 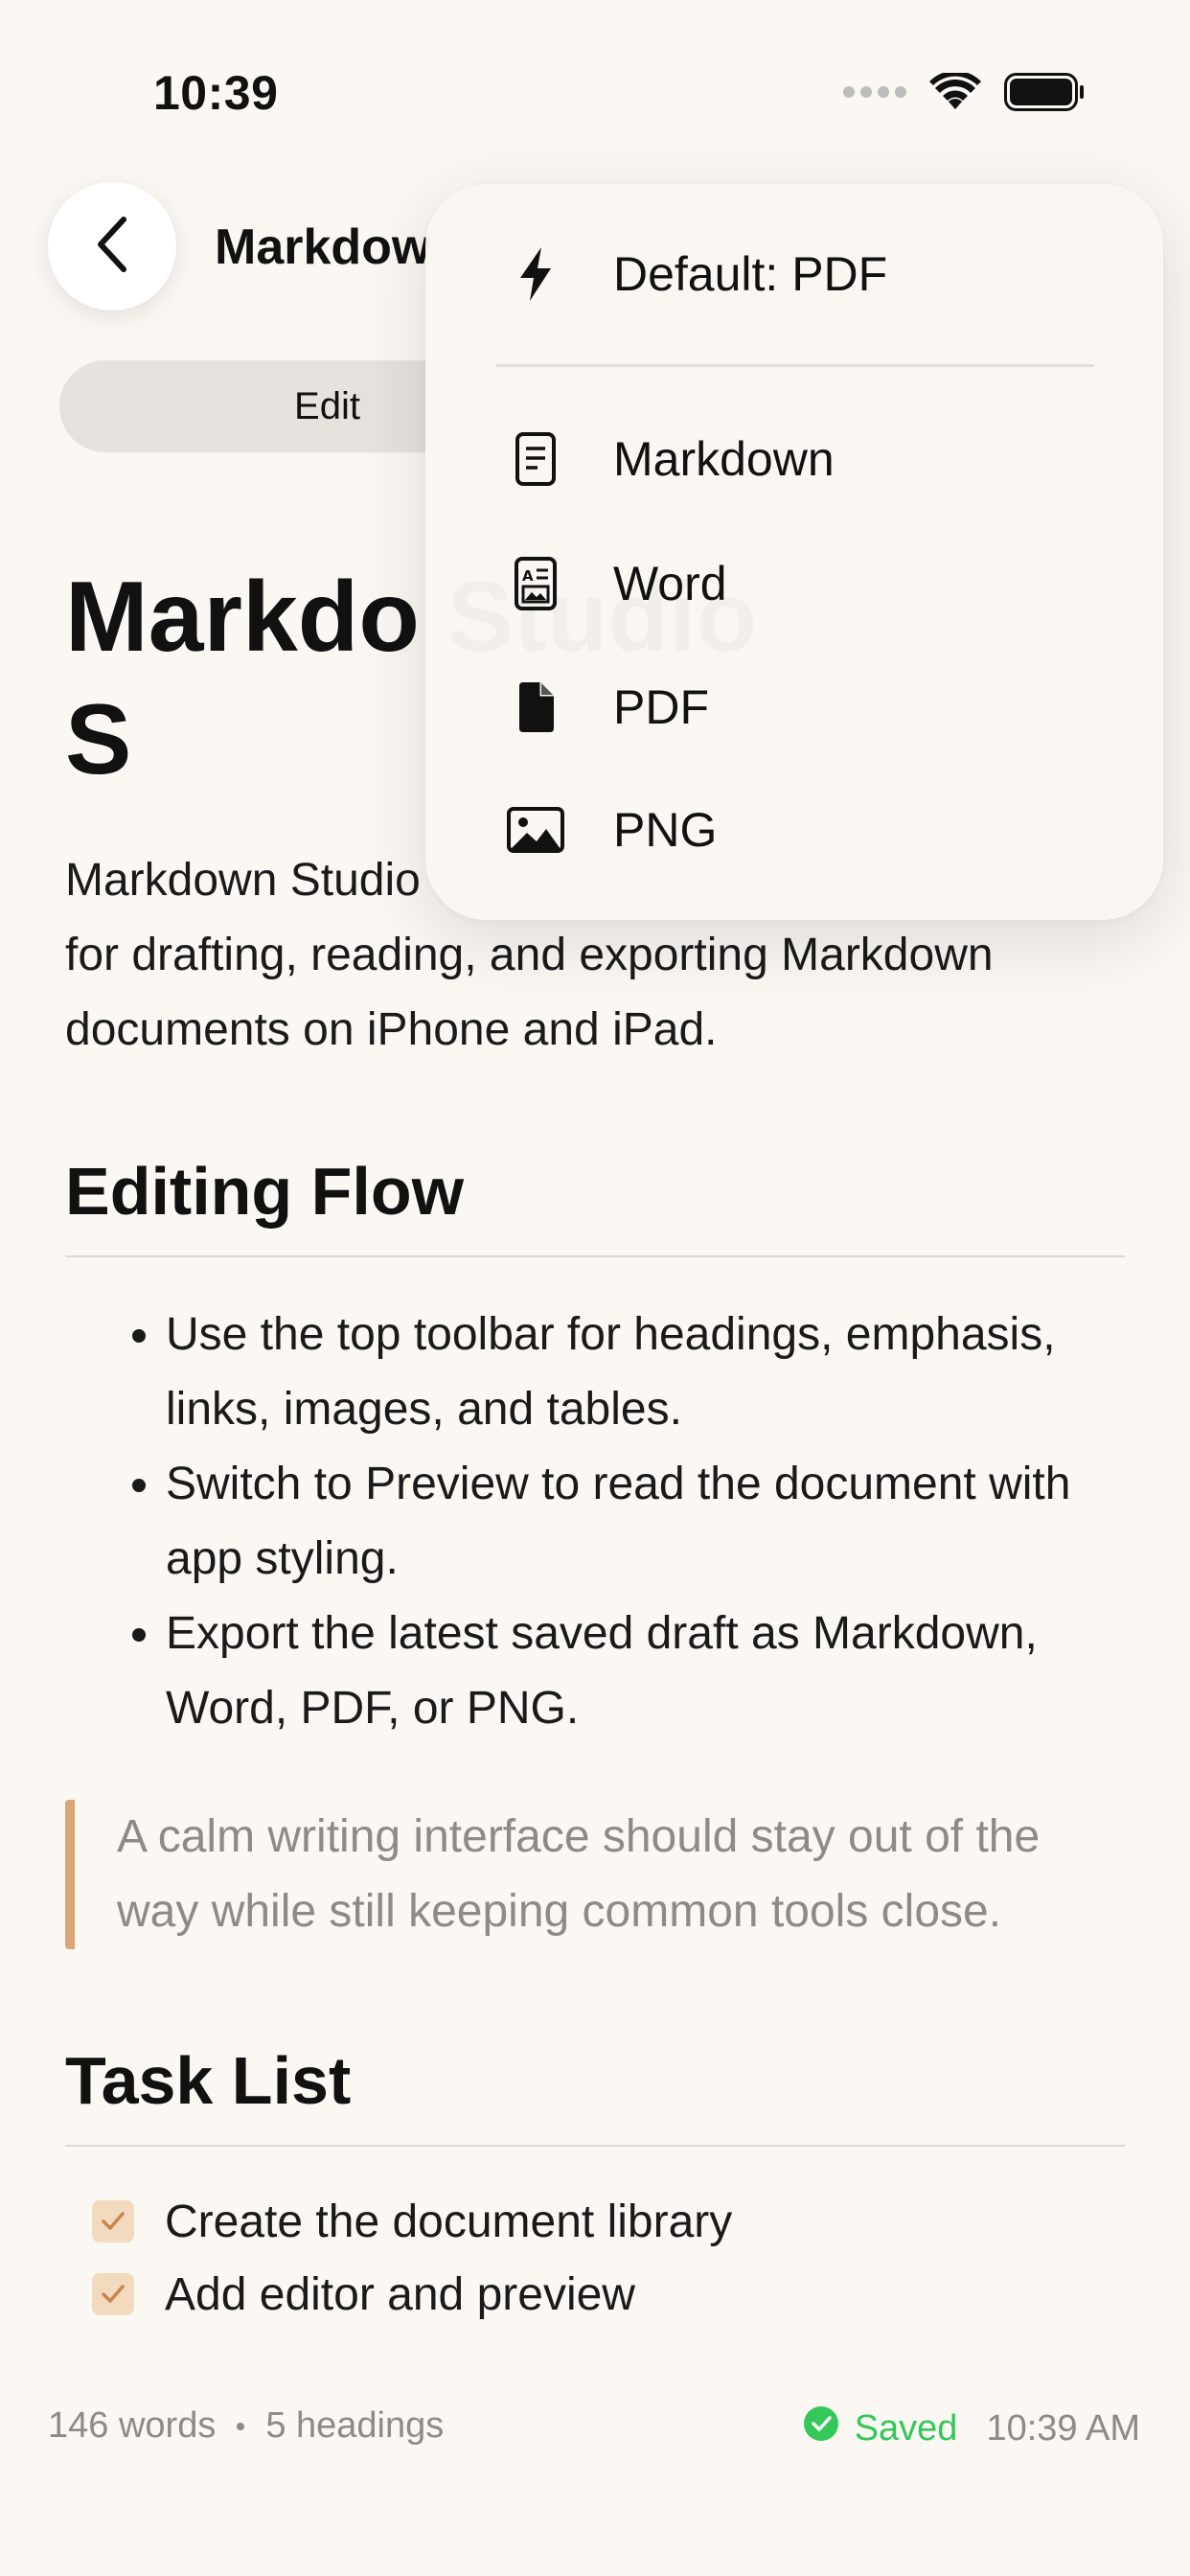 I want to click on menu-item-label: Default: PDF, so click(x=750, y=274).